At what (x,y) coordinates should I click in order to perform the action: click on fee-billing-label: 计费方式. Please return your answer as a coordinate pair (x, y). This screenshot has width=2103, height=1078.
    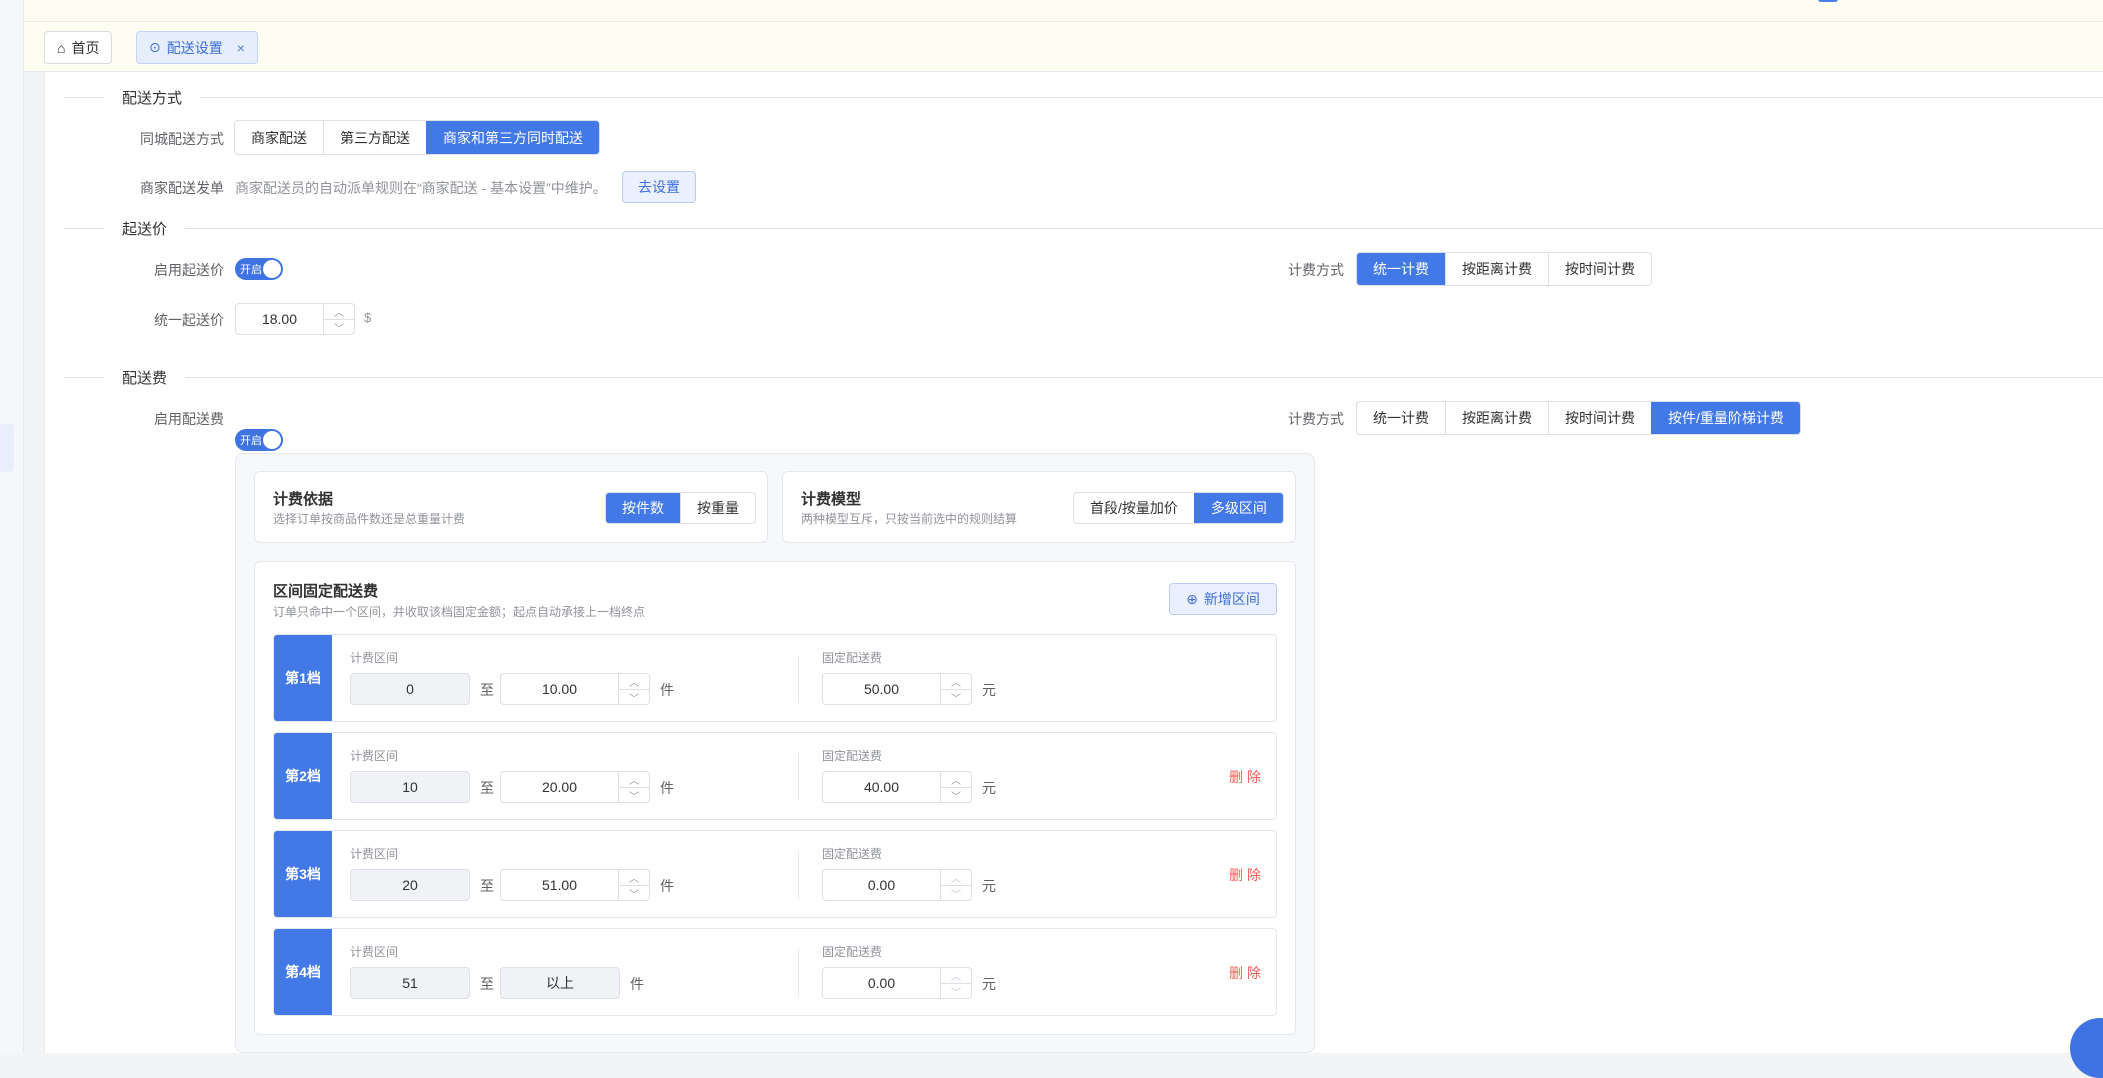
    Looking at the image, I should click on (1316, 419).